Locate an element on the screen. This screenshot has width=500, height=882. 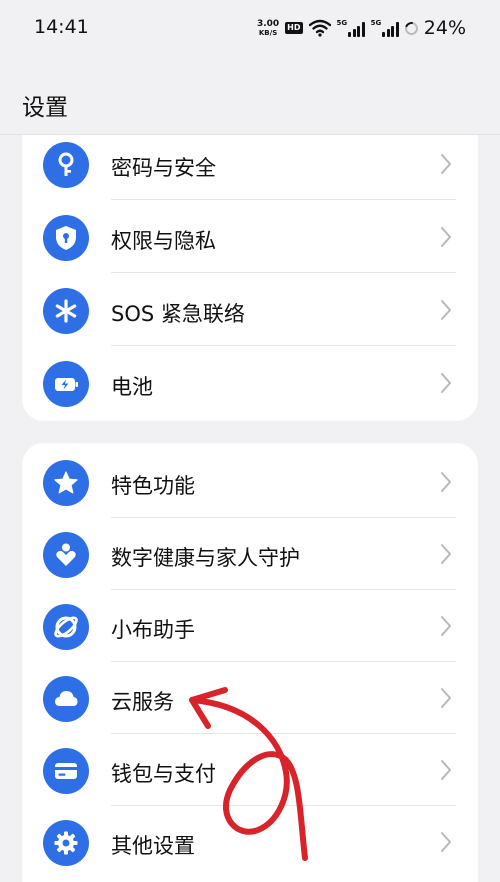
hd-voice-icon: HD is located at coordinates (294, 28).